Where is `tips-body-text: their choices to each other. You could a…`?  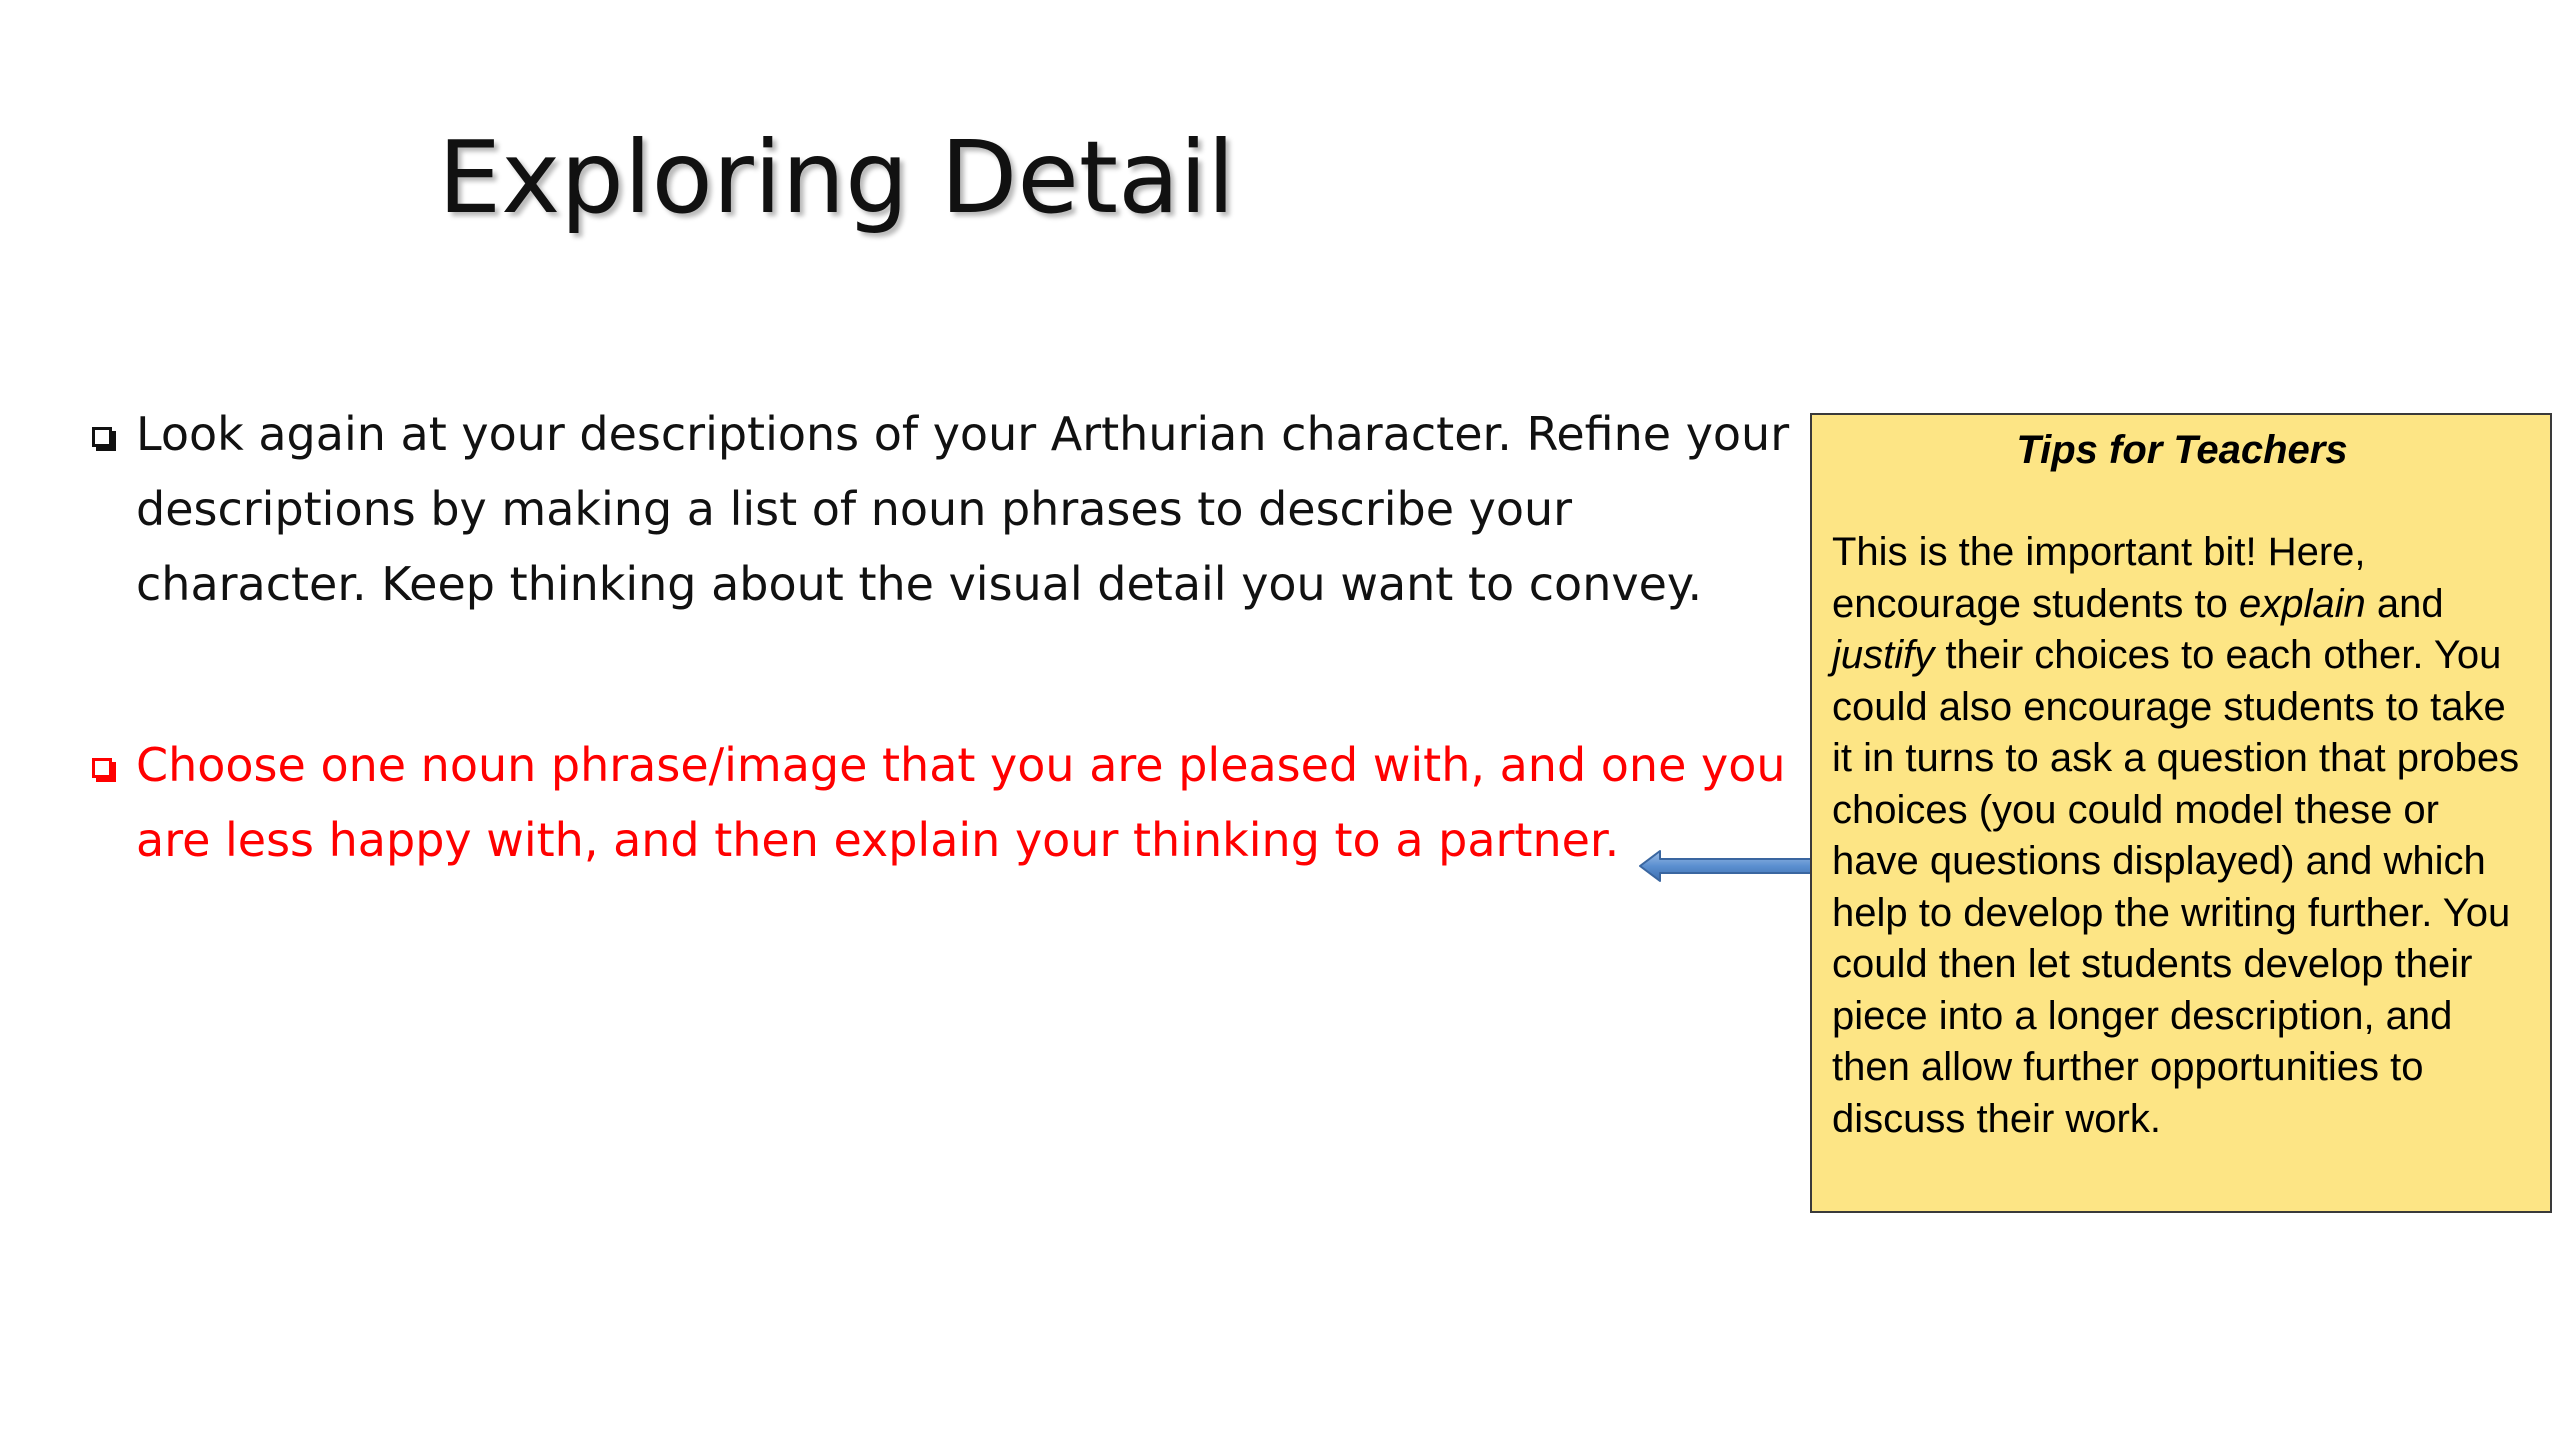
tips-body-text: their choices to each other. You could a… is located at coordinates (2176, 887).